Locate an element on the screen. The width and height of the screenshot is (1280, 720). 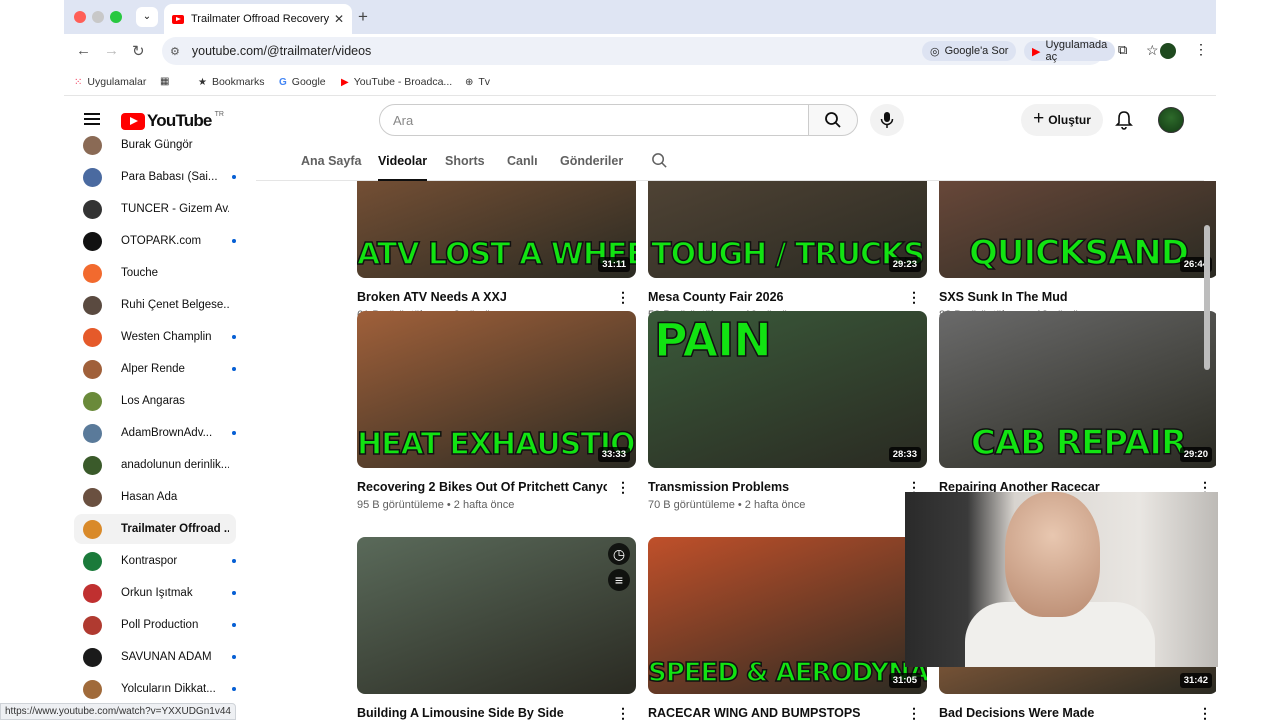
bookmark-google: G Google is located at coordinates (302, 82).